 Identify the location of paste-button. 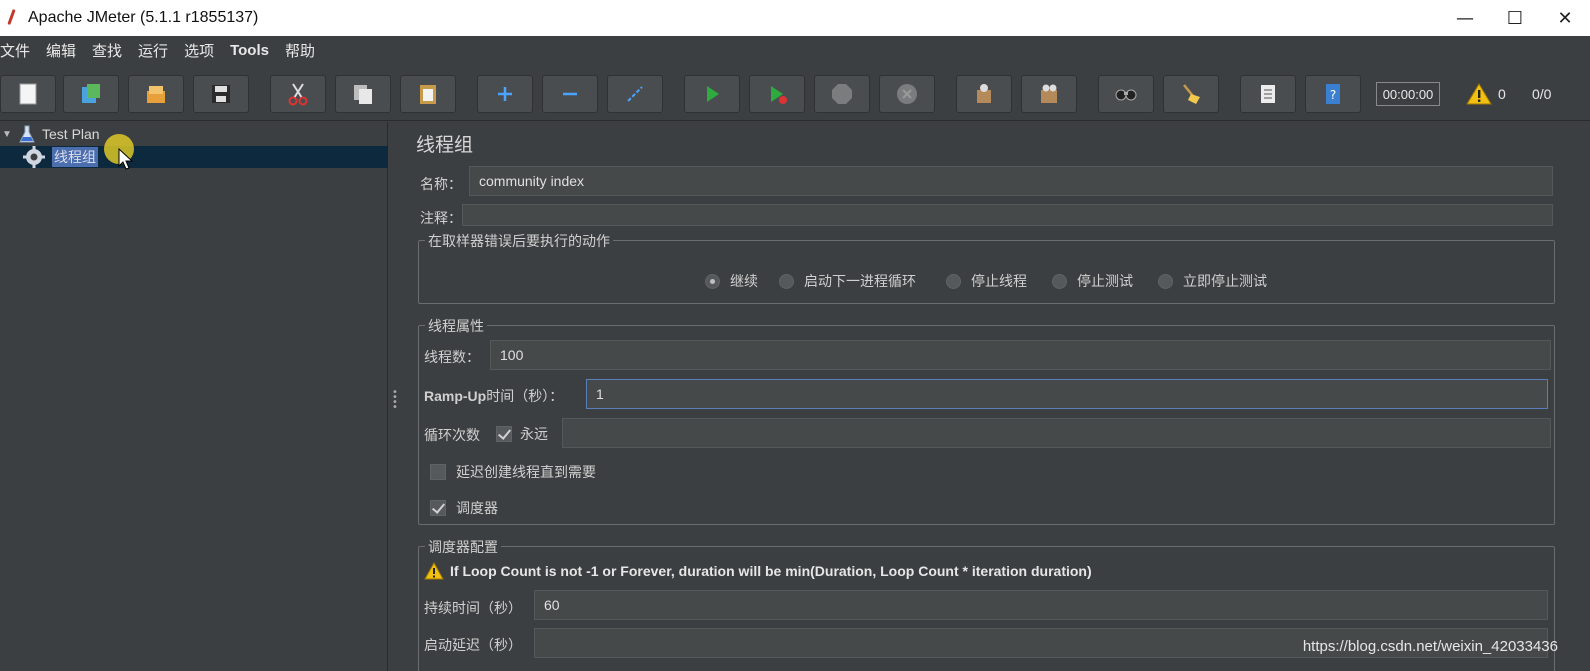
(428, 94).